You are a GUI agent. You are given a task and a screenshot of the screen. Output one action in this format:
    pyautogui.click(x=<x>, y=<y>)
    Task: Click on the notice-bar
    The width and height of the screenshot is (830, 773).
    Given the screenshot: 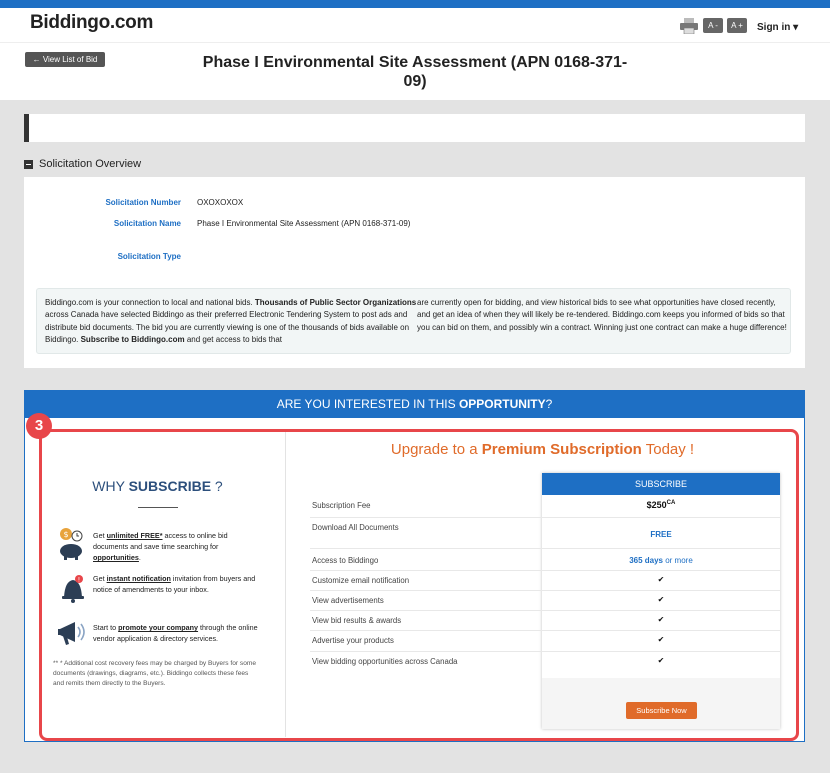 What is the action you would take?
    pyautogui.click(x=414, y=128)
    